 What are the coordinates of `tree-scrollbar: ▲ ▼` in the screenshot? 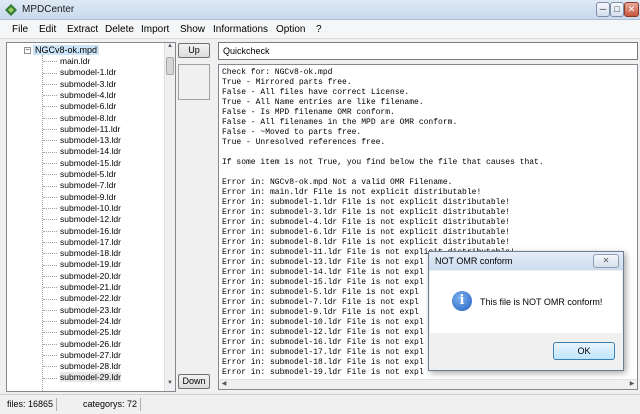 It's located at (169, 217).